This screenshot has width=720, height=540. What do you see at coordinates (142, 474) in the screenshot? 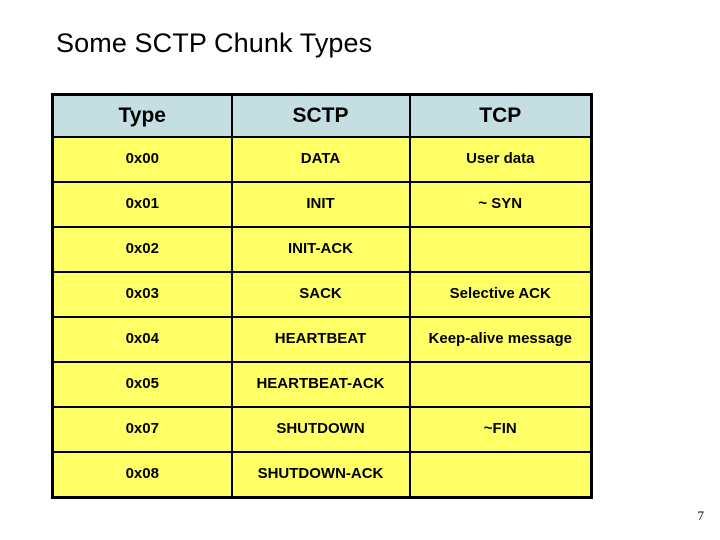
I see `cell-type: 0x08` at bounding box center [142, 474].